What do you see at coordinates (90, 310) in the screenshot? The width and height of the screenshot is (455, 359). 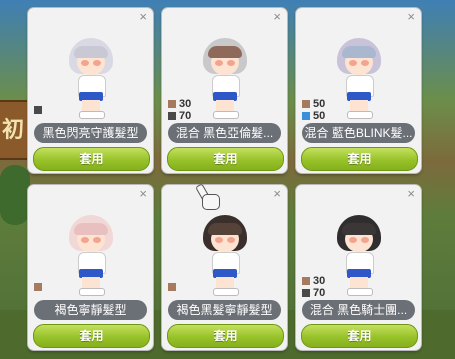 I see `hairstyle-name: 褐色寧靜髮型` at bounding box center [90, 310].